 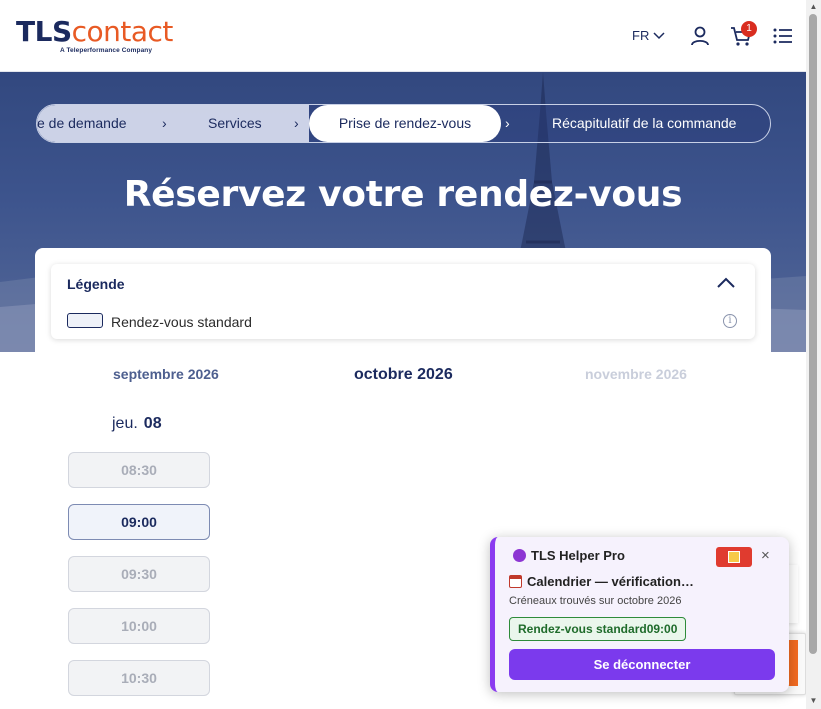 What do you see at coordinates (765, 555) in the screenshot?
I see `close-icon: ×` at bounding box center [765, 555].